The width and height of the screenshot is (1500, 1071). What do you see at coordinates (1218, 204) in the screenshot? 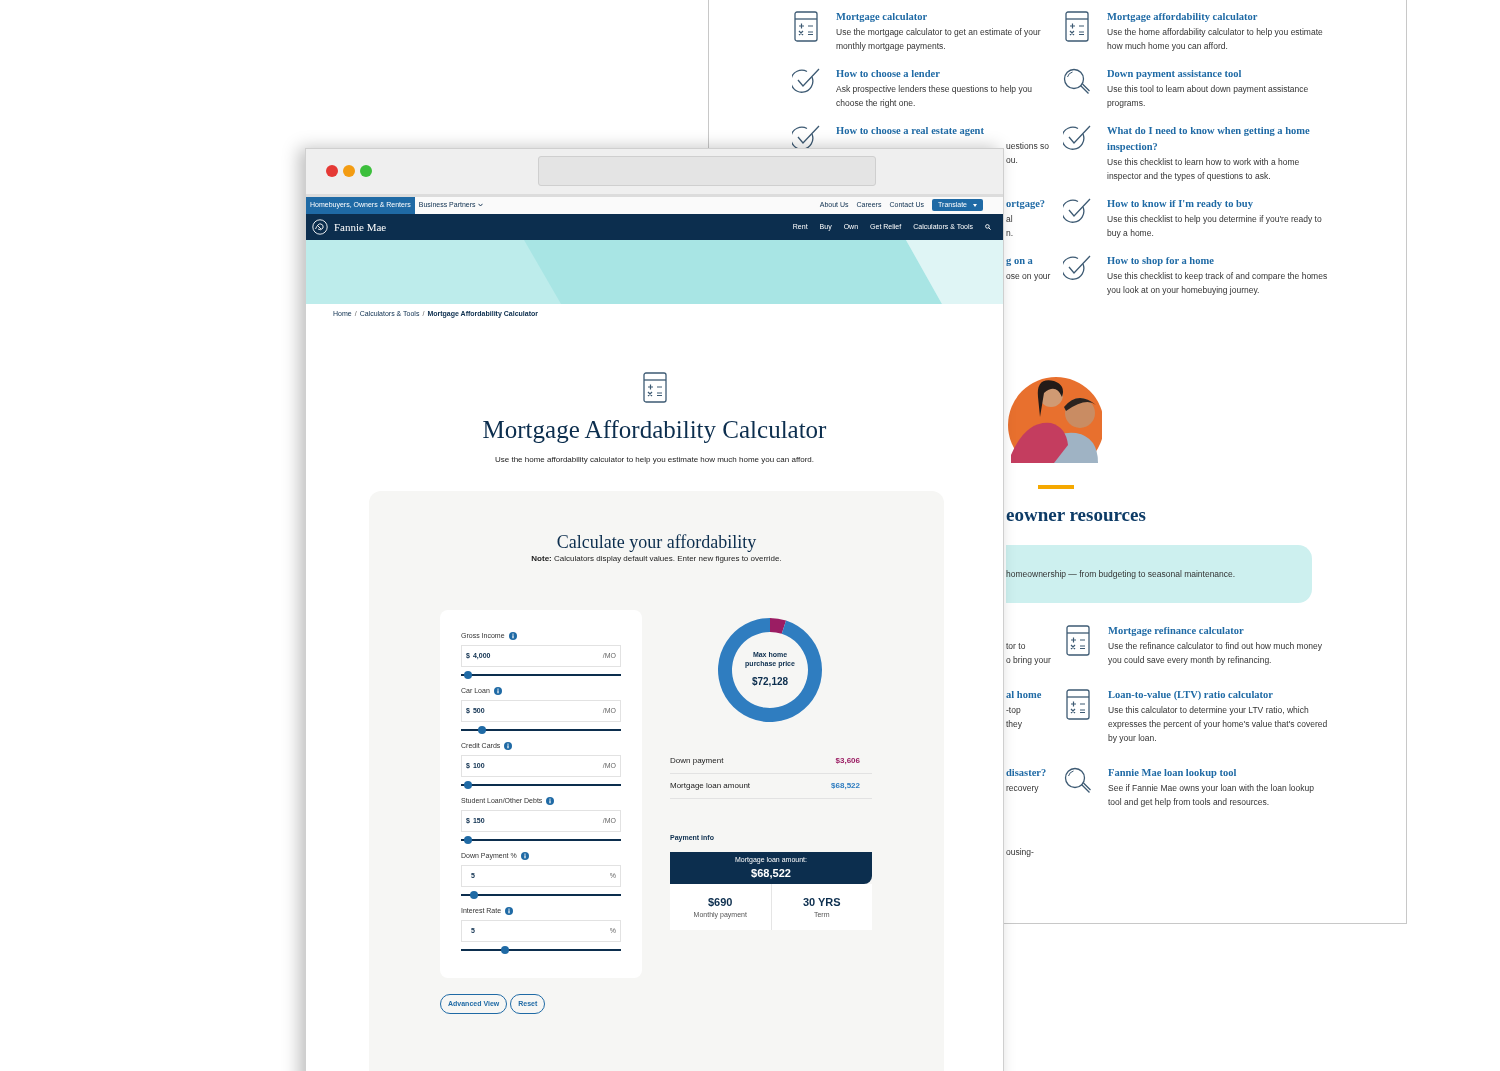
I see `resource-link: How to know if I'm ready to buy` at bounding box center [1218, 204].